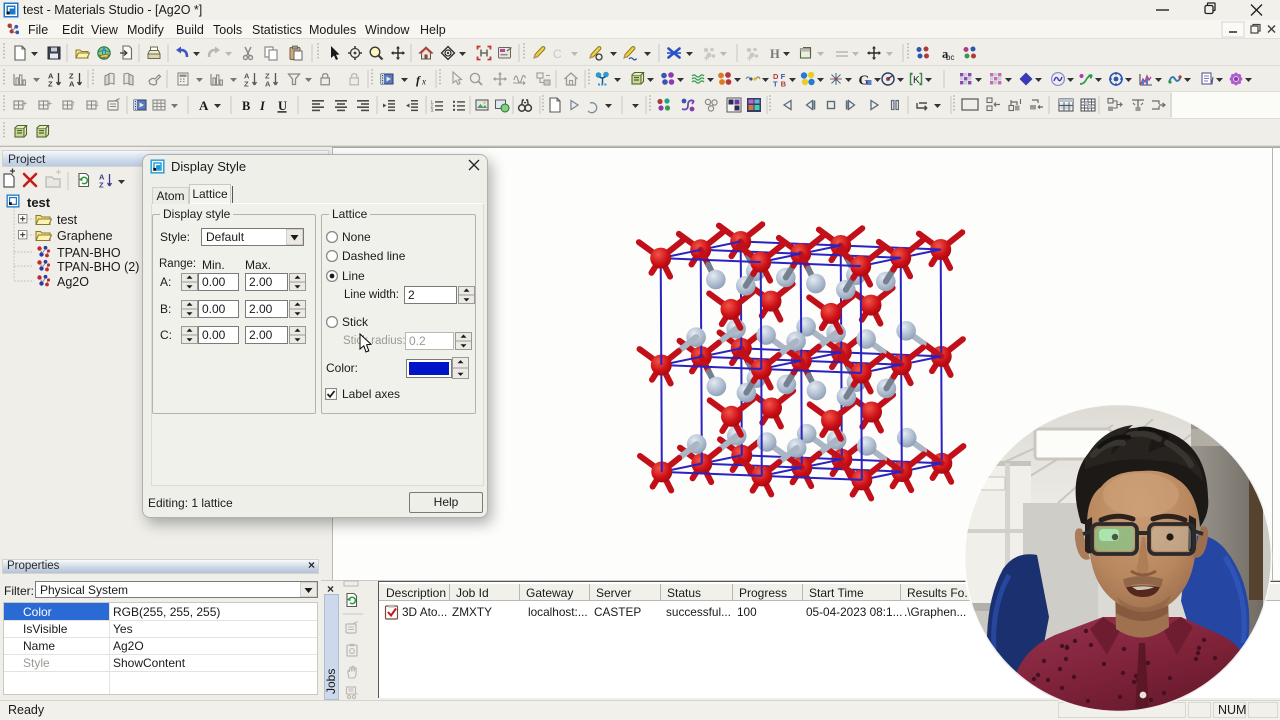 This screenshot has width=1280, height=720. What do you see at coordinates (950, 57) in the screenshot?
I see `svg-text: bc` at bounding box center [950, 57].